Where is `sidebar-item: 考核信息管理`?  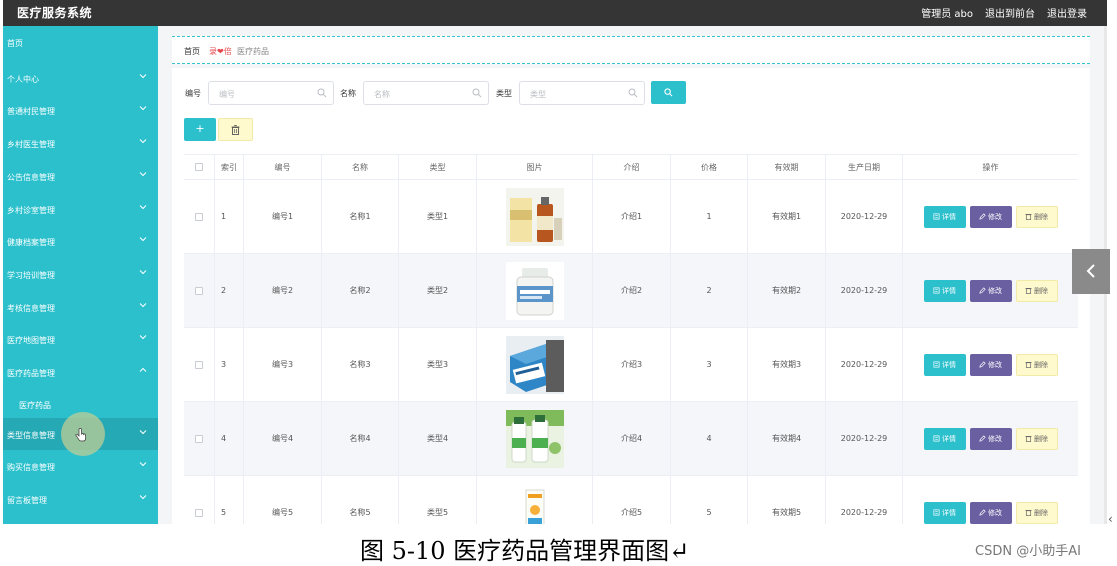 sidebar-item: 考核信息管理 is located at coordinates (80, 307).